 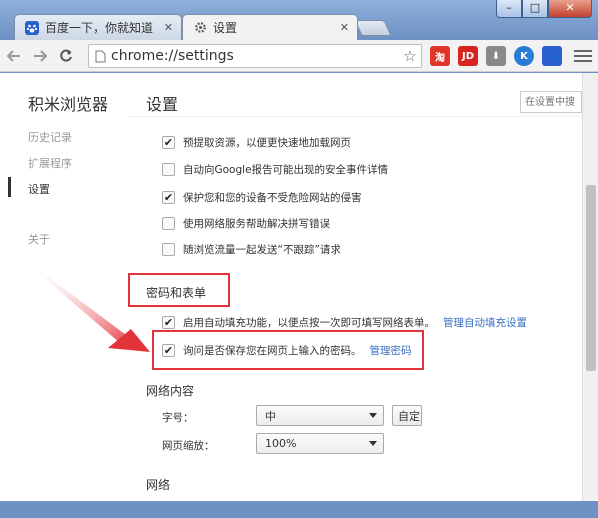 What do you see at coordinates (188, 446) in the screenshot?
I see `page-zoom-label: 网页缩放：` at bounding box center [188, 446].